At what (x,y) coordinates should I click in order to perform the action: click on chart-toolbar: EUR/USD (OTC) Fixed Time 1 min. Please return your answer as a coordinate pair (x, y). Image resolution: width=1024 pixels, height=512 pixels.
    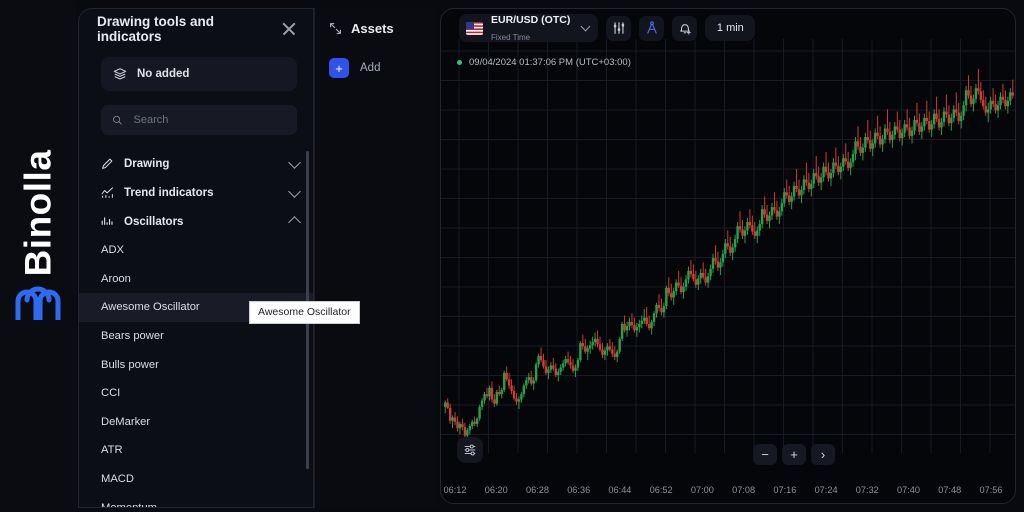
    Looking at the image, I should click on (728, 28).